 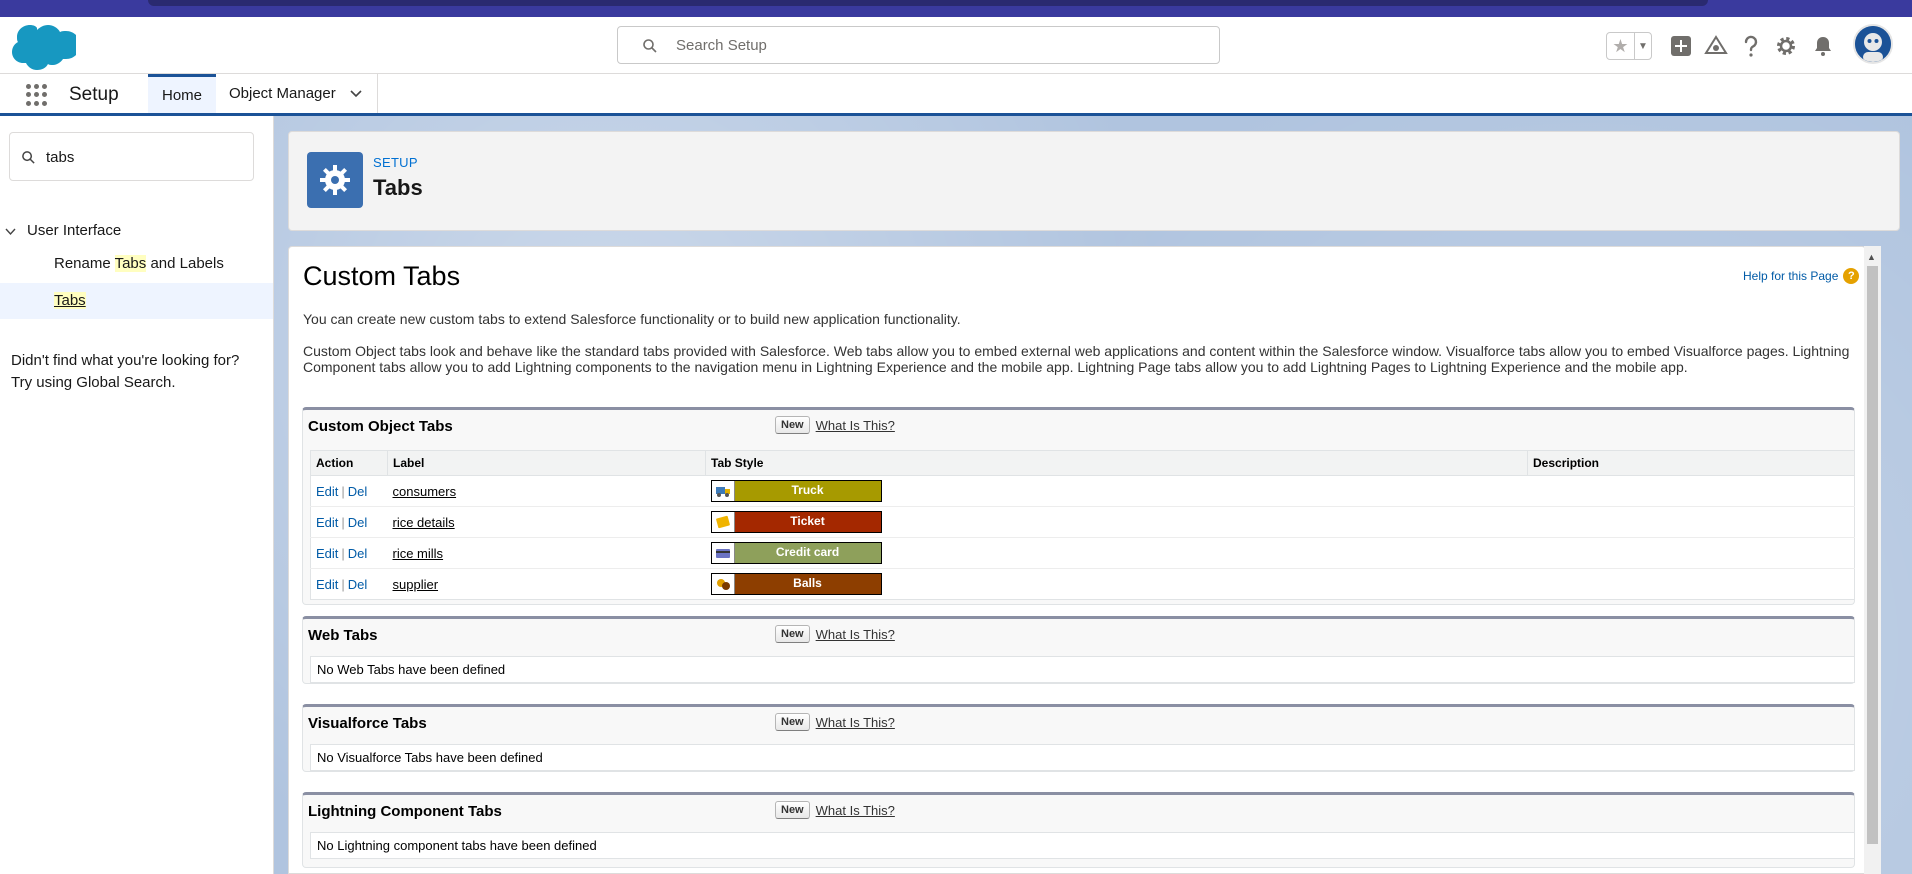 I want to click on salesforce-logo, so click(x=43, y=47).